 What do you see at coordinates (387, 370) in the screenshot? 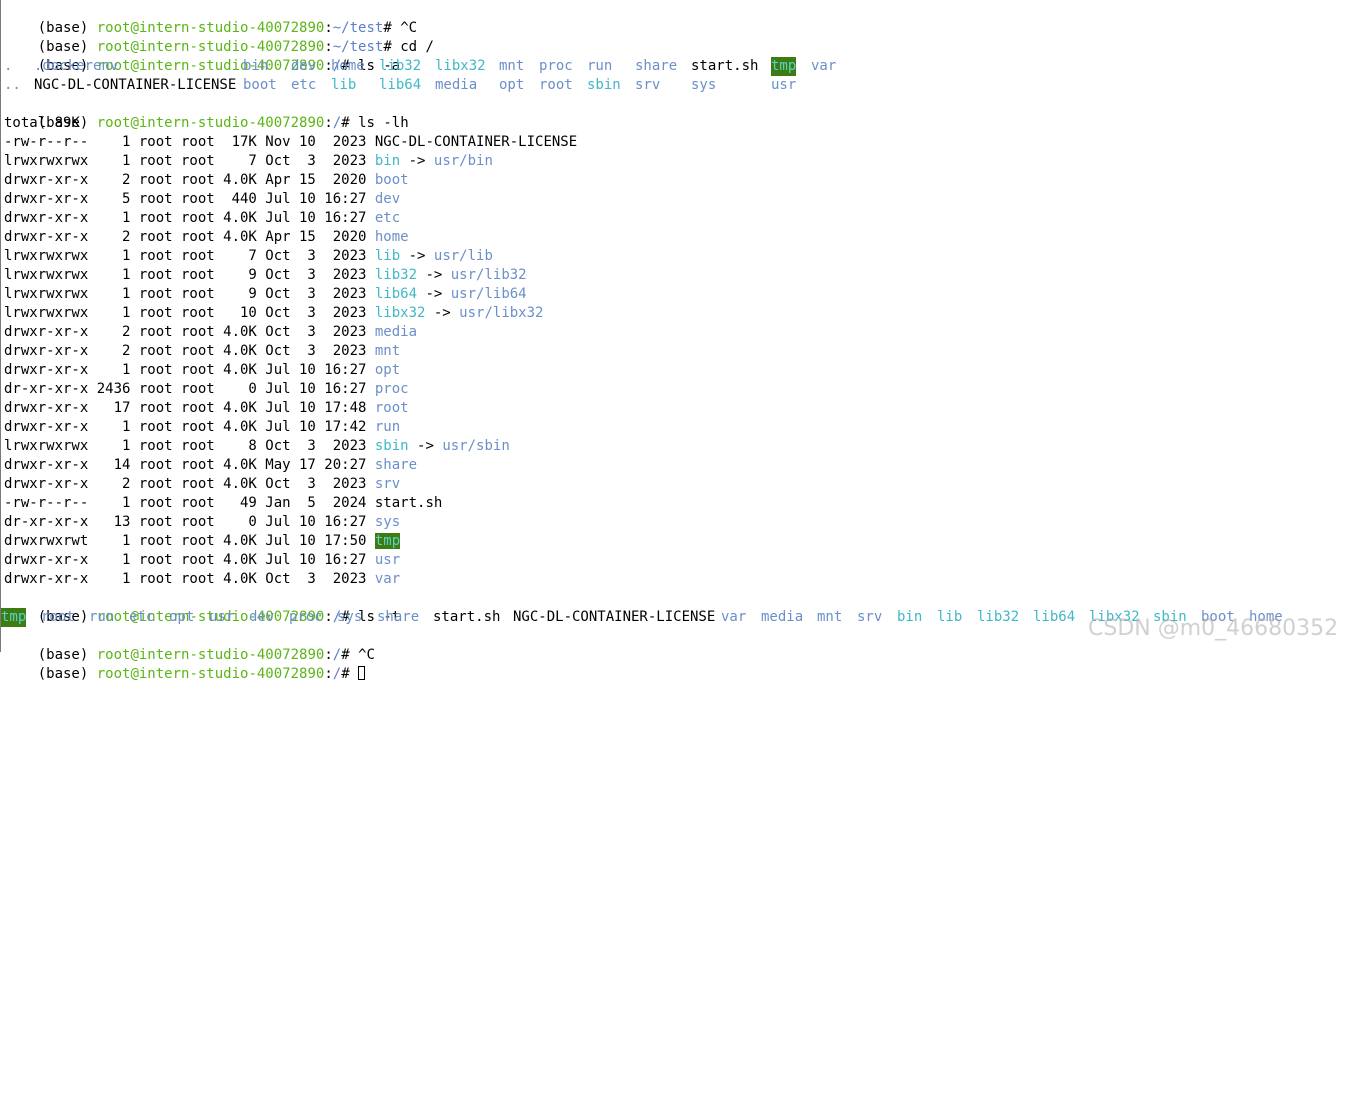
I see `dir-name: opt` at bounding box center [387, 370].